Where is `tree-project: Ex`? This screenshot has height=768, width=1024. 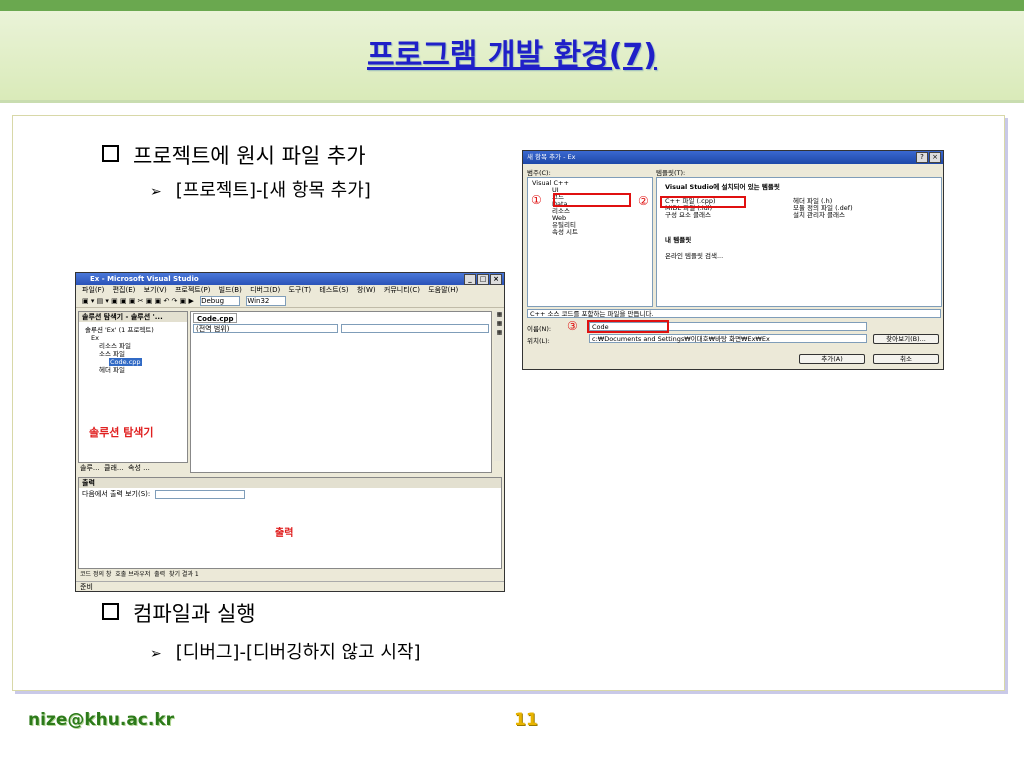
tree-project: Ex is located at coordinates (119, 338).